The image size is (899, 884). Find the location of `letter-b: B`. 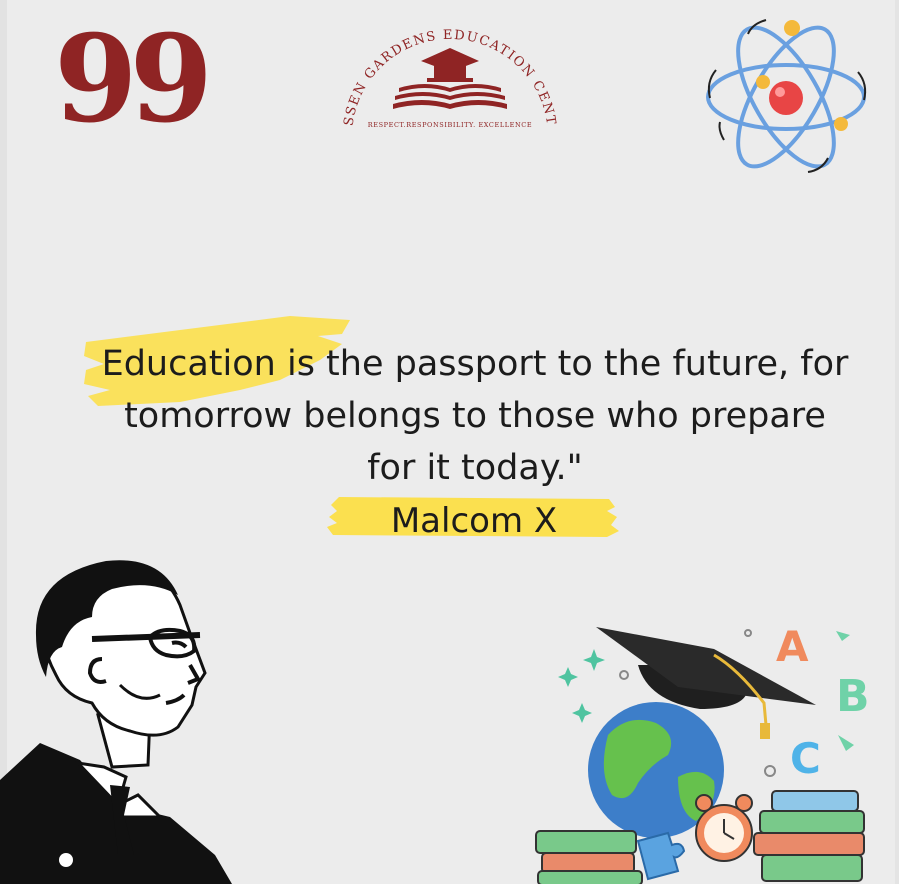

letter-b: B is located at coordinates (853, 696).